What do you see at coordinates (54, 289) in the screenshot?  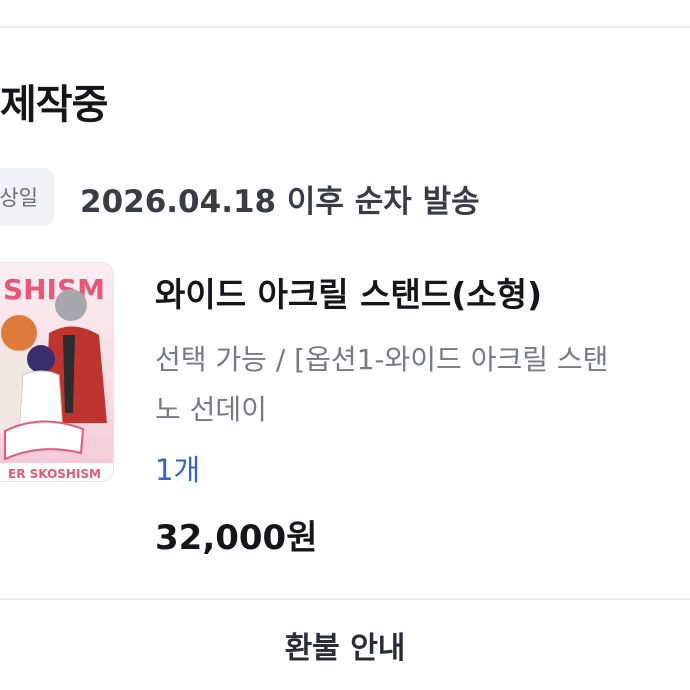 I see `thumbnail-logo-top: SHISM` at bounding box center [54, 289].